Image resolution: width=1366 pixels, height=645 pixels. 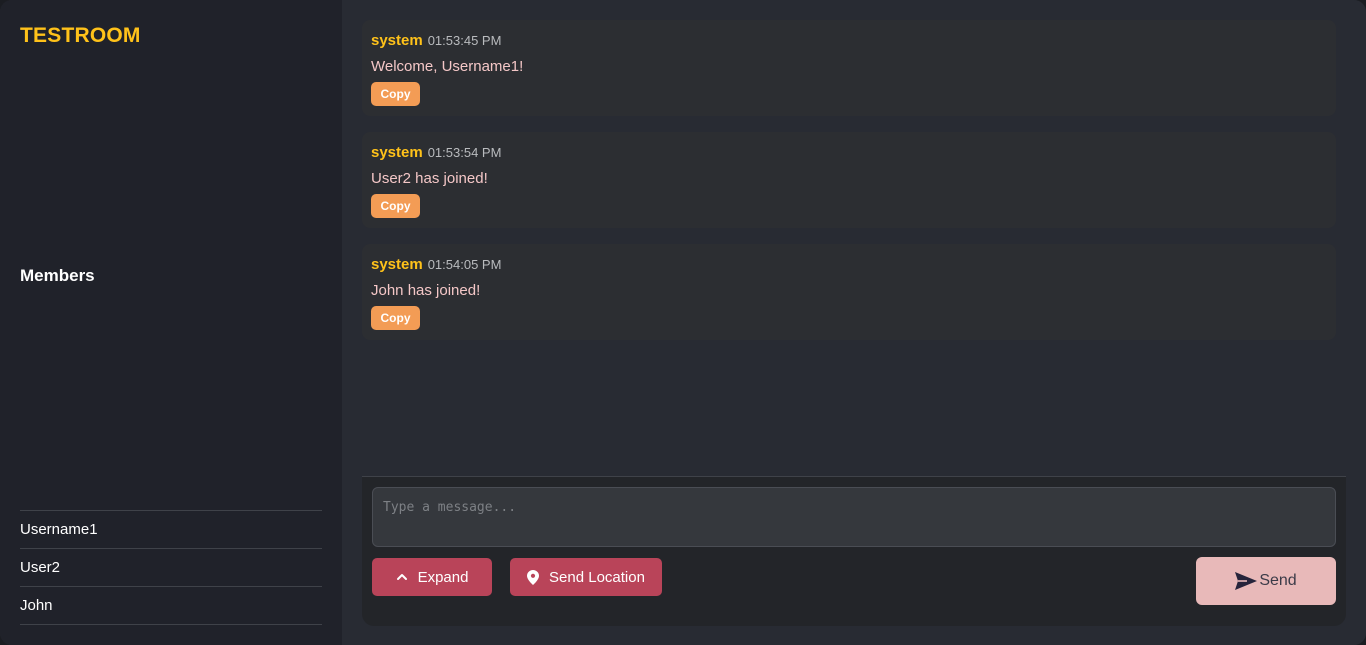 What do you see at coordinates (597, 577) in the screenshot?
I see `send-location-label: Send Location` at bounding box center [597, 577].